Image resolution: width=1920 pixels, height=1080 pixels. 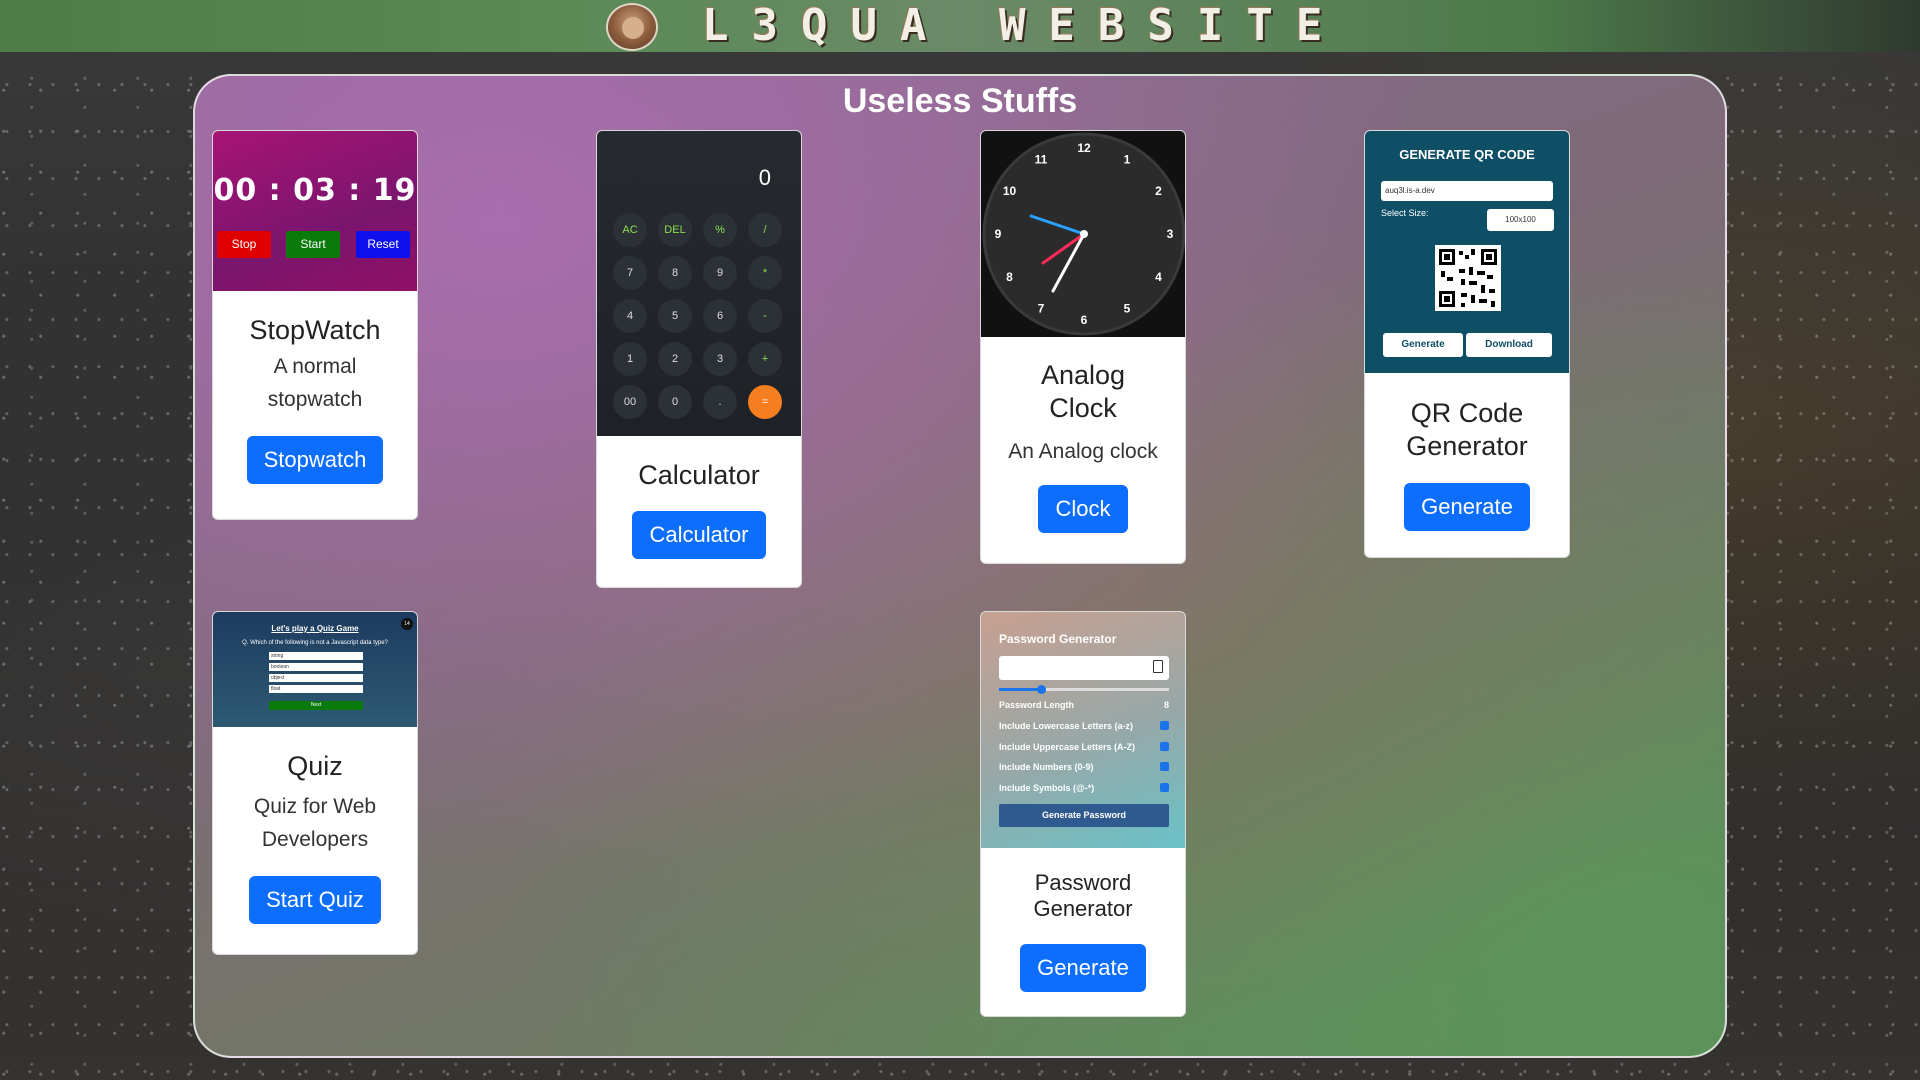 I want to click on card-description: Quiz for Web Developers, so click(x=315, y=823).